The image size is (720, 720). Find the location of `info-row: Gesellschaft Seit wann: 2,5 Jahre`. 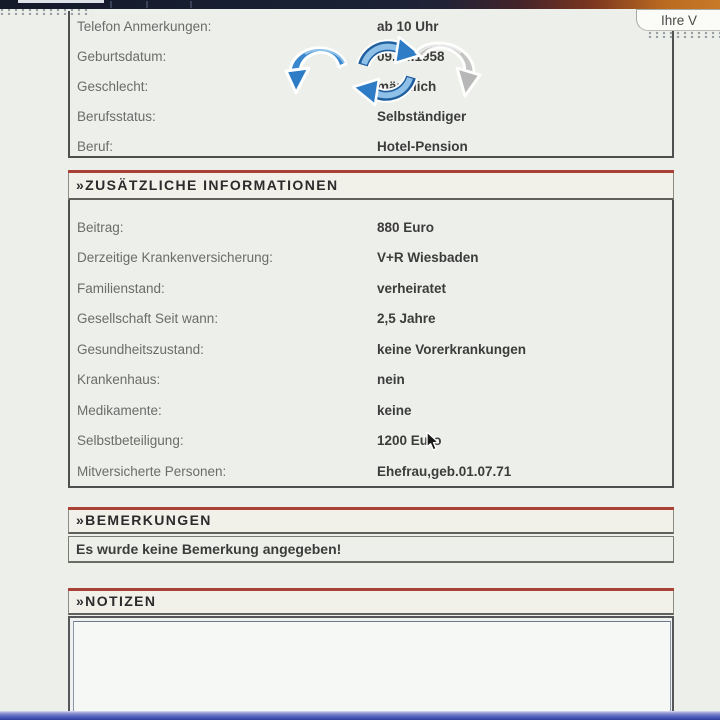

info-row: Gesellschaft Seit wann: 2,5 Jahre is located at coordinates (371, 319).